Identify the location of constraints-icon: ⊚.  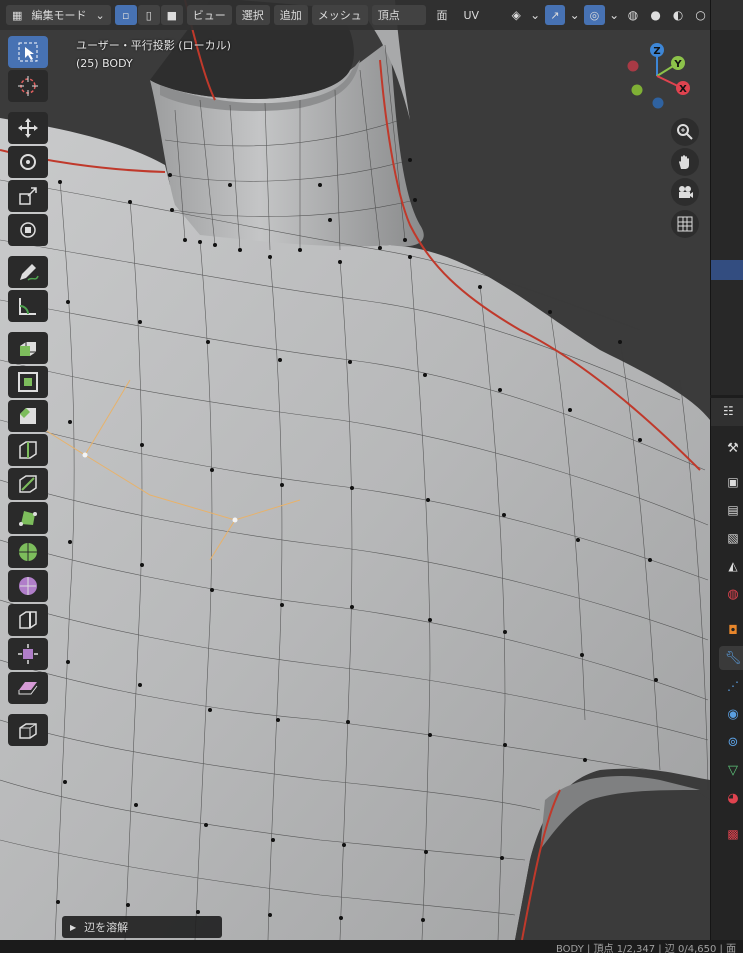
(733, 742).